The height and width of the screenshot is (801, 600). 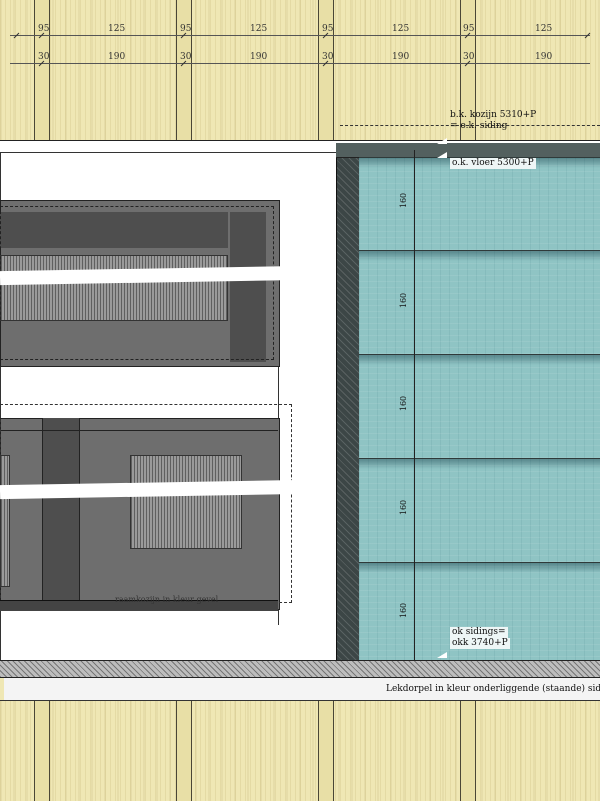 I want to click on sidings-level-label-2: okk 3740+P, so click(x=480, y=643).